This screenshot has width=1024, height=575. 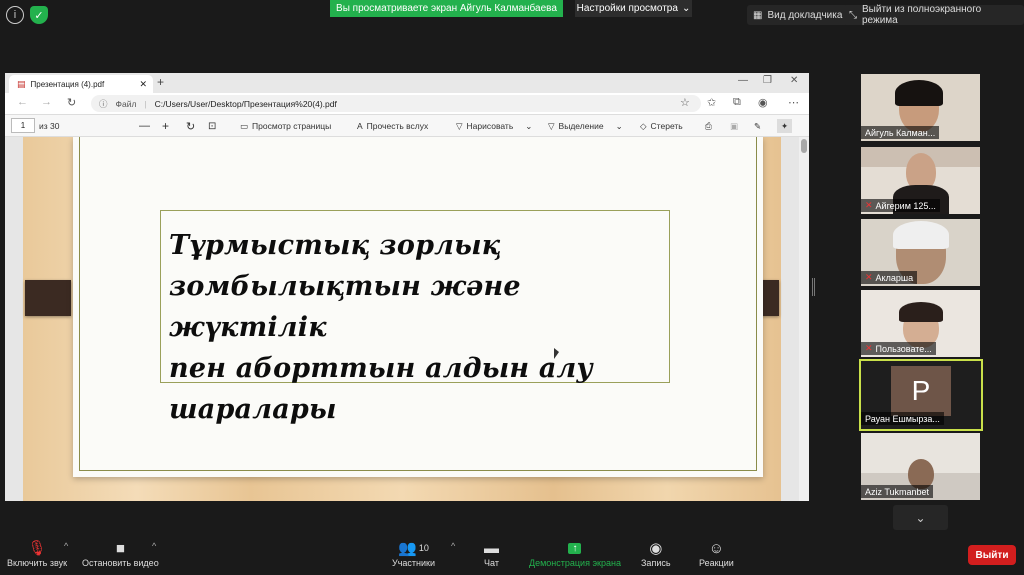 What do you see at coordinates (716, 563) in the screenshot?
I see `reactions-label: Реакции` at bounding box center [716, 563].